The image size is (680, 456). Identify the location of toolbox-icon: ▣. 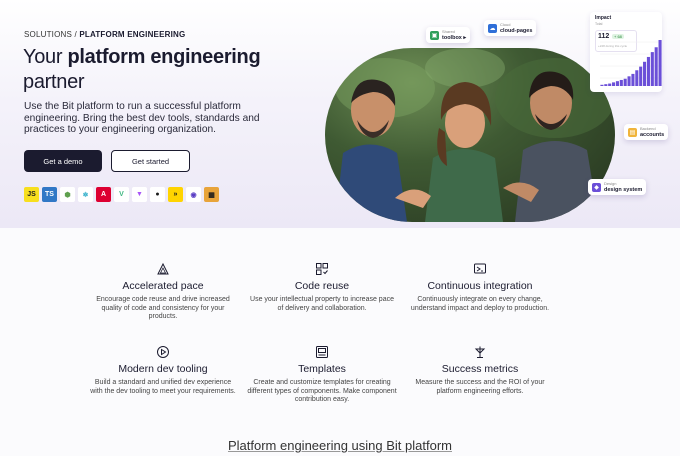
(434, 35).